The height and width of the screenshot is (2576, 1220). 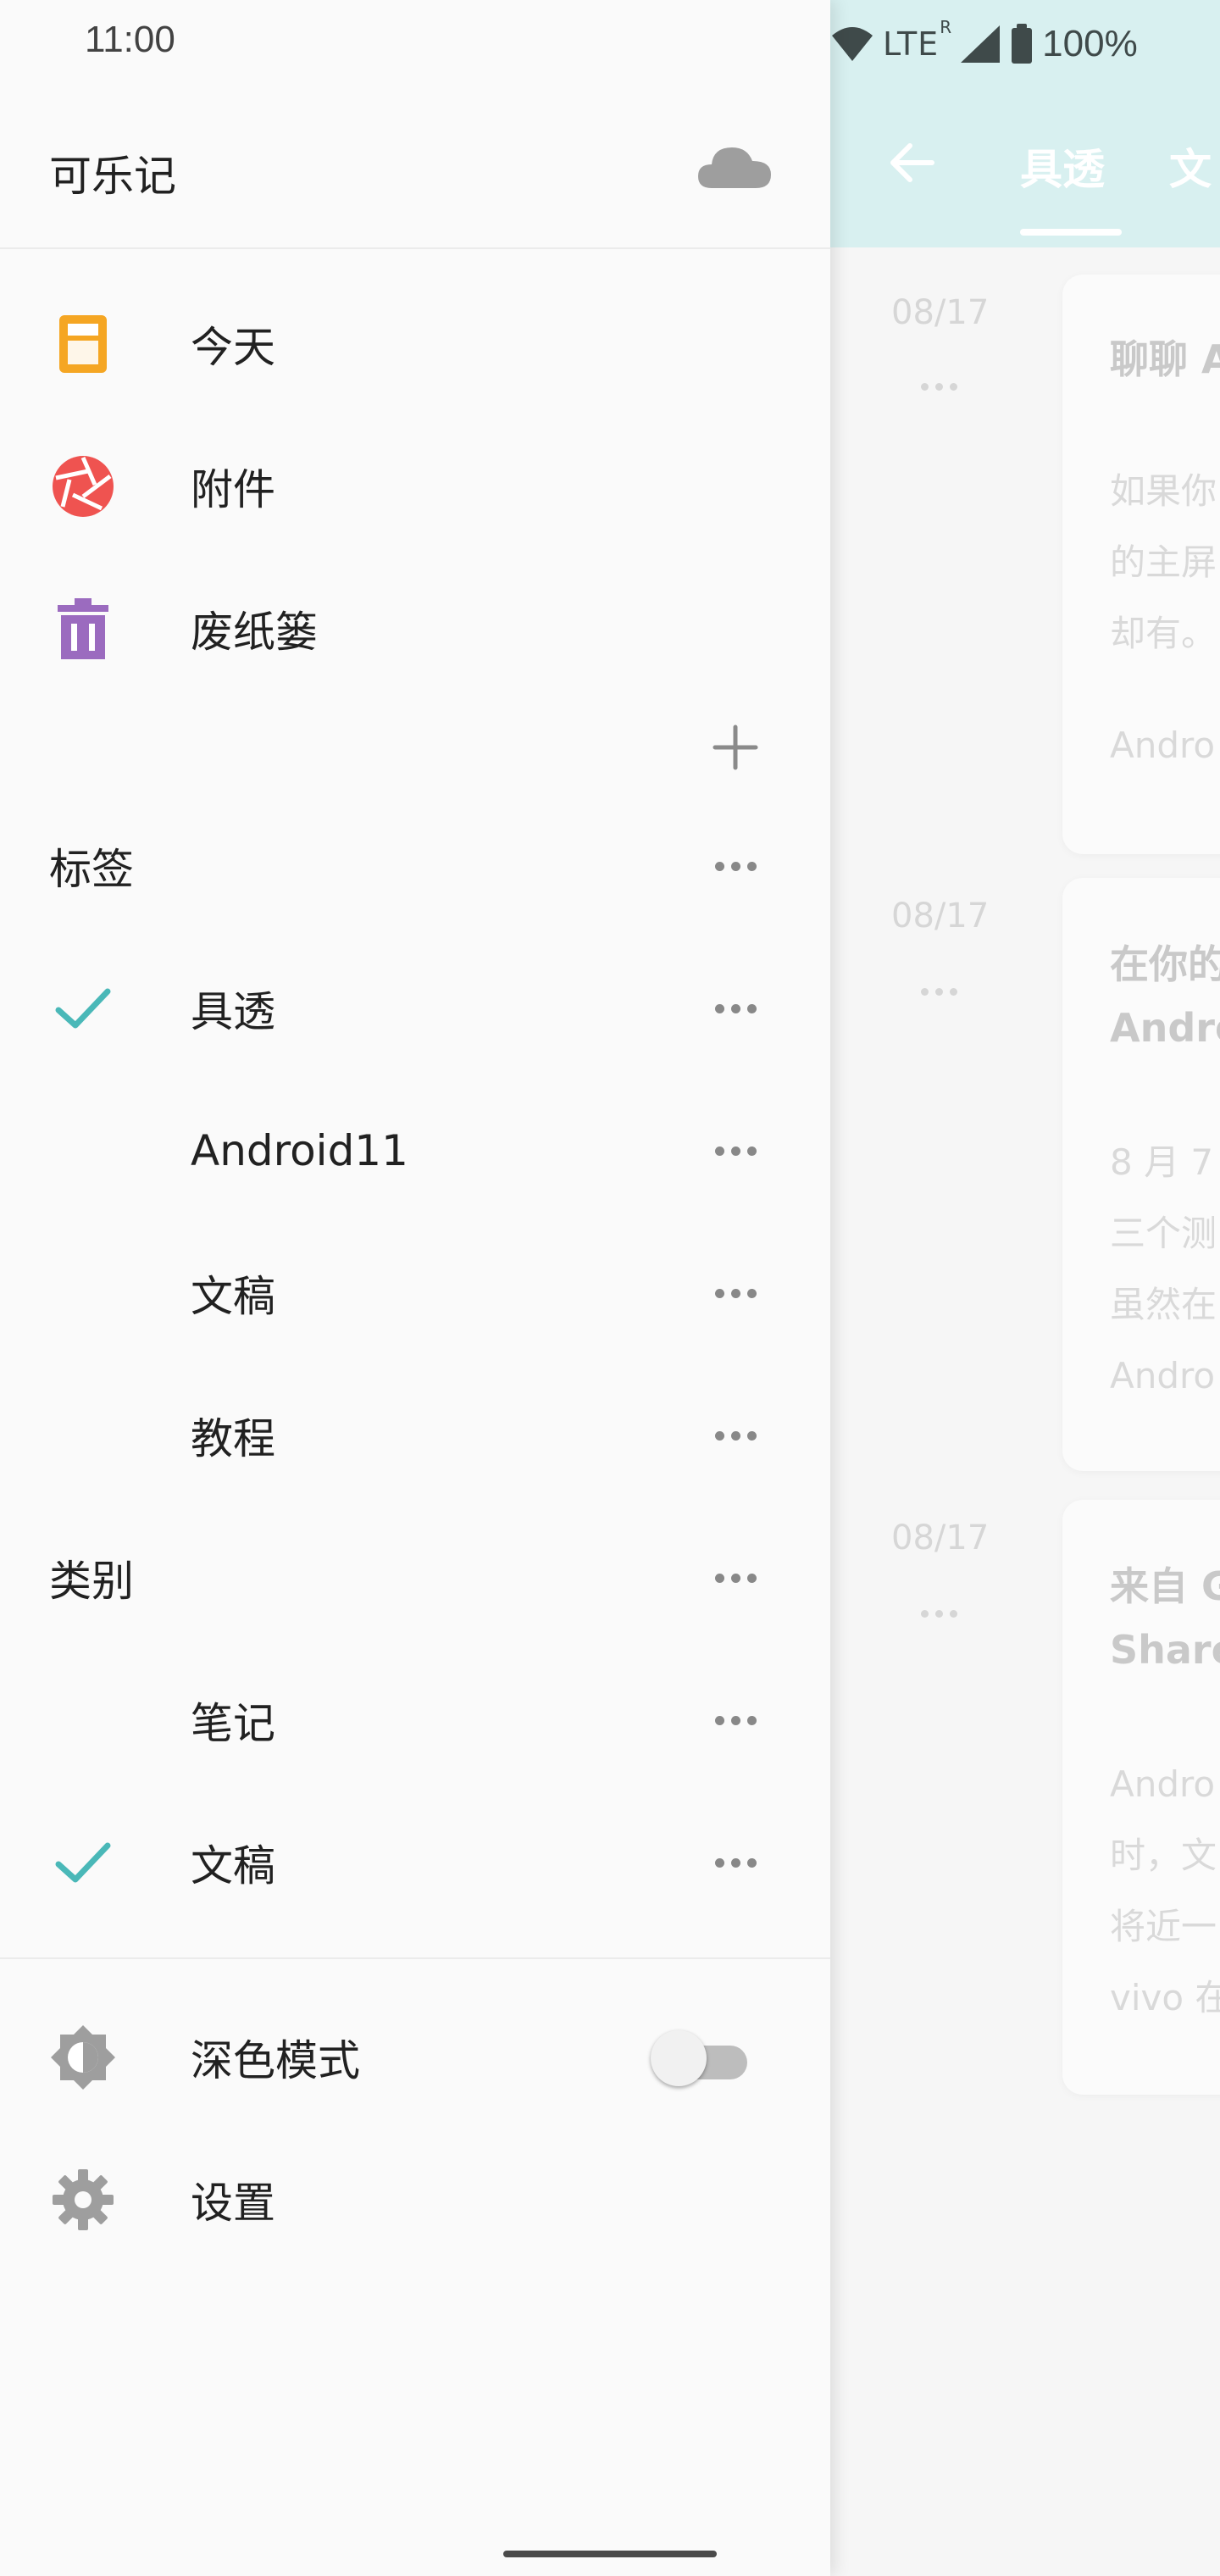 I want to click on settings-item: 设置, so click(x=415, y=2200).